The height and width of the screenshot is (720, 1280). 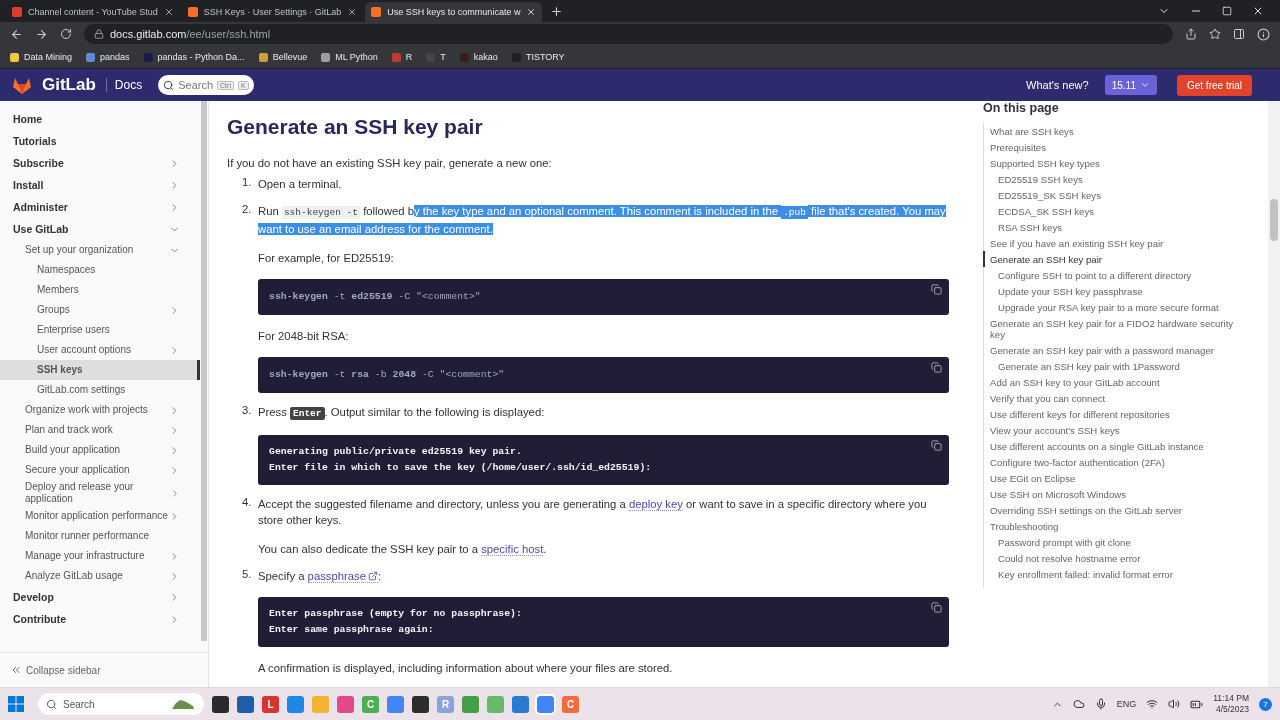 I want to click on browser-tab: SSH Keys · User Settings · GitLab, so click(x=272, y=12).